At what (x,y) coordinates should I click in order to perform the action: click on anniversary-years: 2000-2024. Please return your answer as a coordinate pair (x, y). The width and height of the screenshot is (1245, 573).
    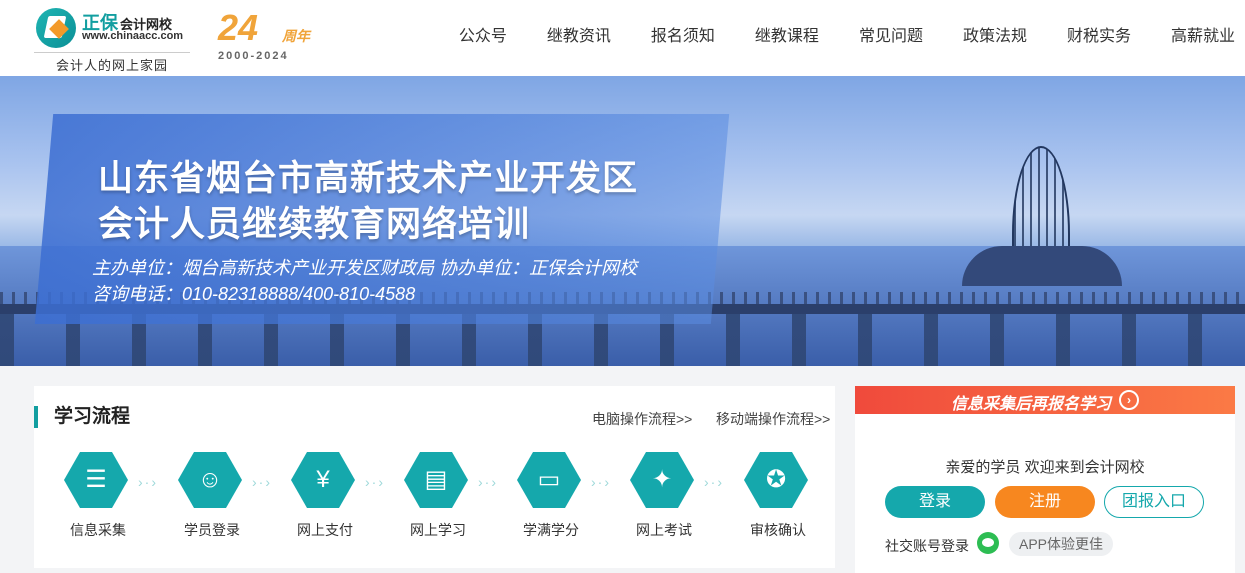
    Looking at the image, I should click on (253, 56).